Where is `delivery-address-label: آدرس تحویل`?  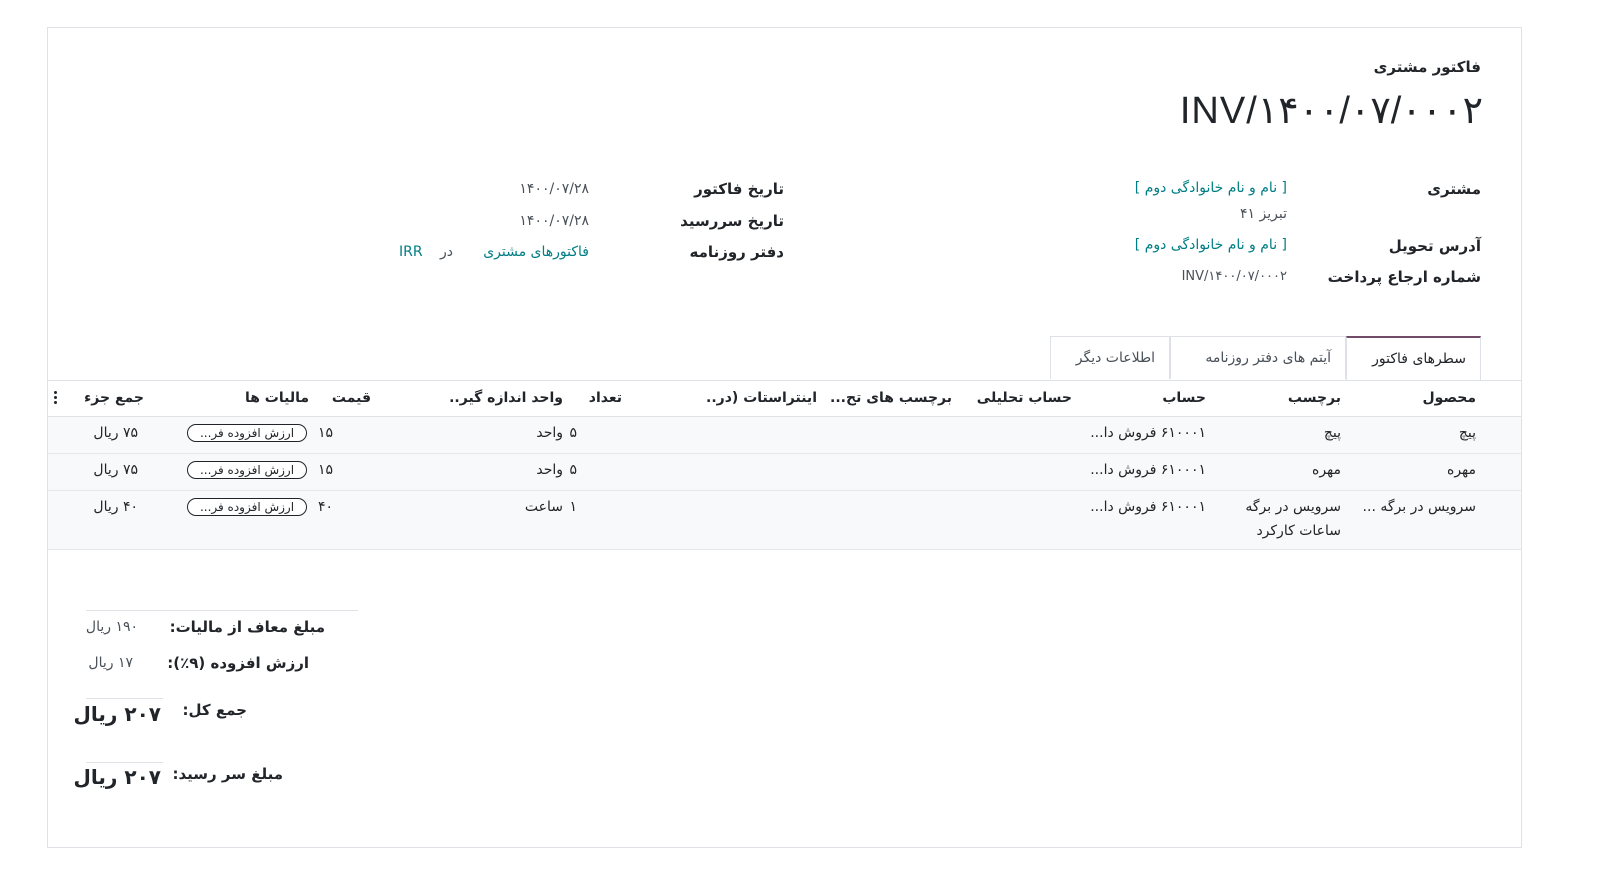 delivery-address-label: آدرس تحویل is located at coordinates (1434, 246).